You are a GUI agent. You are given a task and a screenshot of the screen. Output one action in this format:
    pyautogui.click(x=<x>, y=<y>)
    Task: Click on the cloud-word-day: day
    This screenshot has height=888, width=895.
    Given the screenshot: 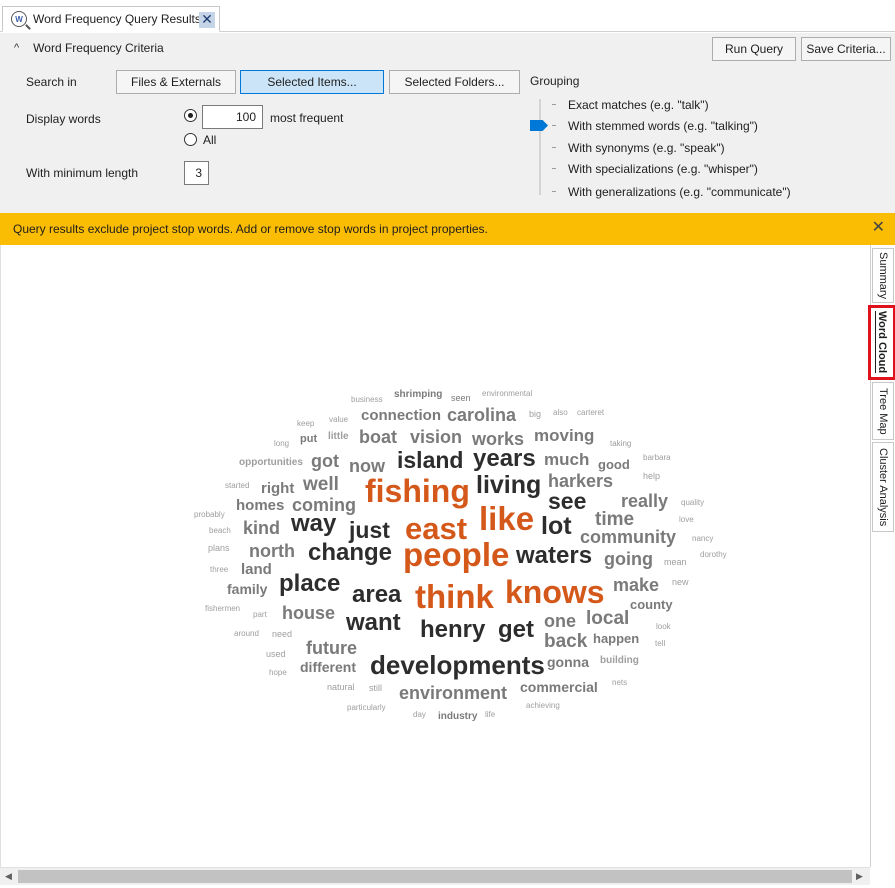 What is the action you would take?
    pyautogui.click(x=419, y=715)
    